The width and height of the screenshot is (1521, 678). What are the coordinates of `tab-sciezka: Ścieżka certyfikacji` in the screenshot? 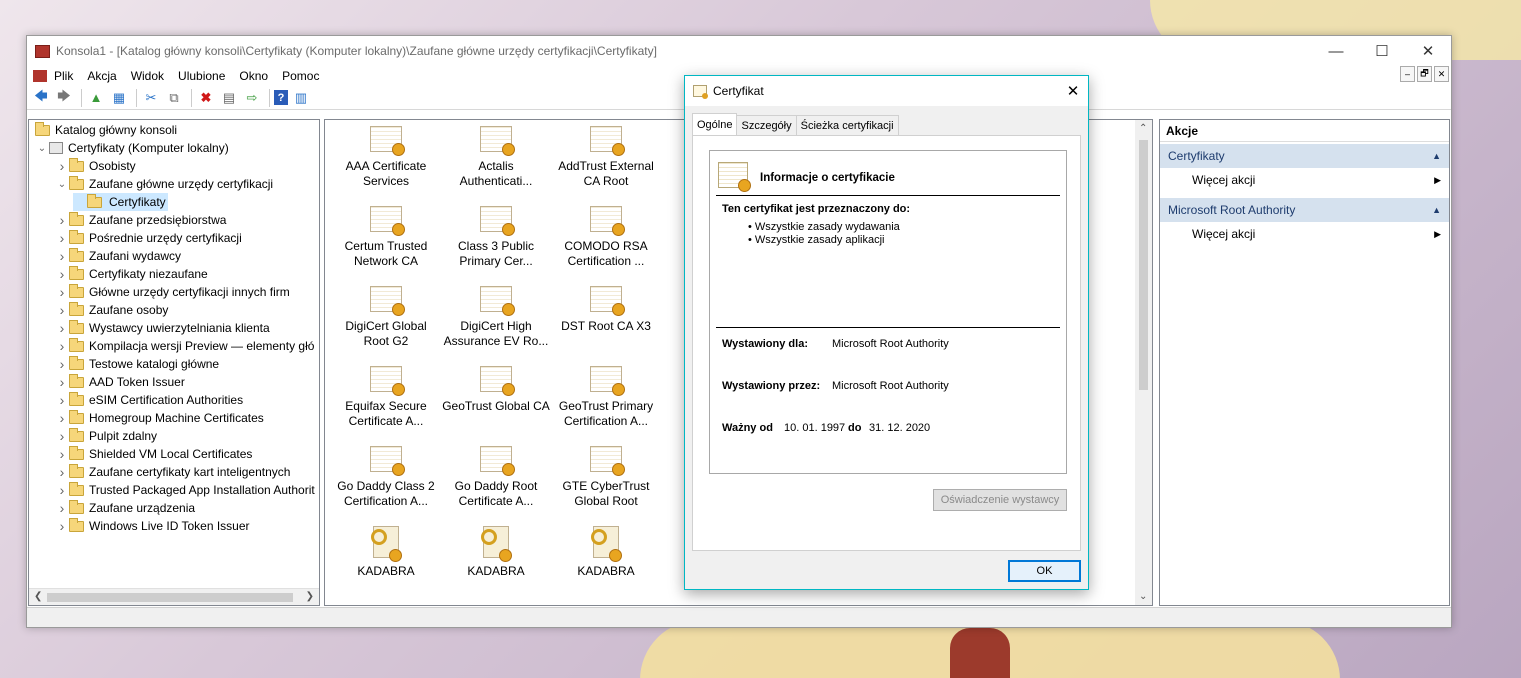 It's located at (847, 125).